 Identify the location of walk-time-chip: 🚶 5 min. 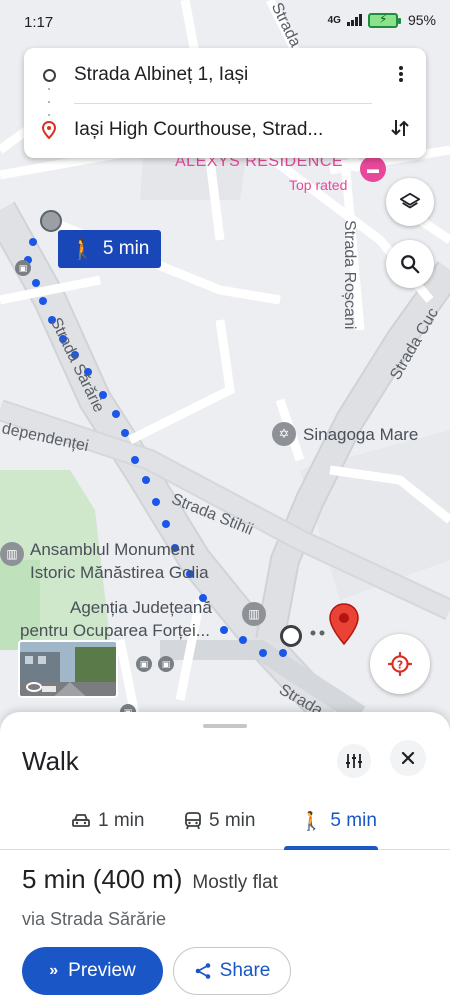
(110, 249).